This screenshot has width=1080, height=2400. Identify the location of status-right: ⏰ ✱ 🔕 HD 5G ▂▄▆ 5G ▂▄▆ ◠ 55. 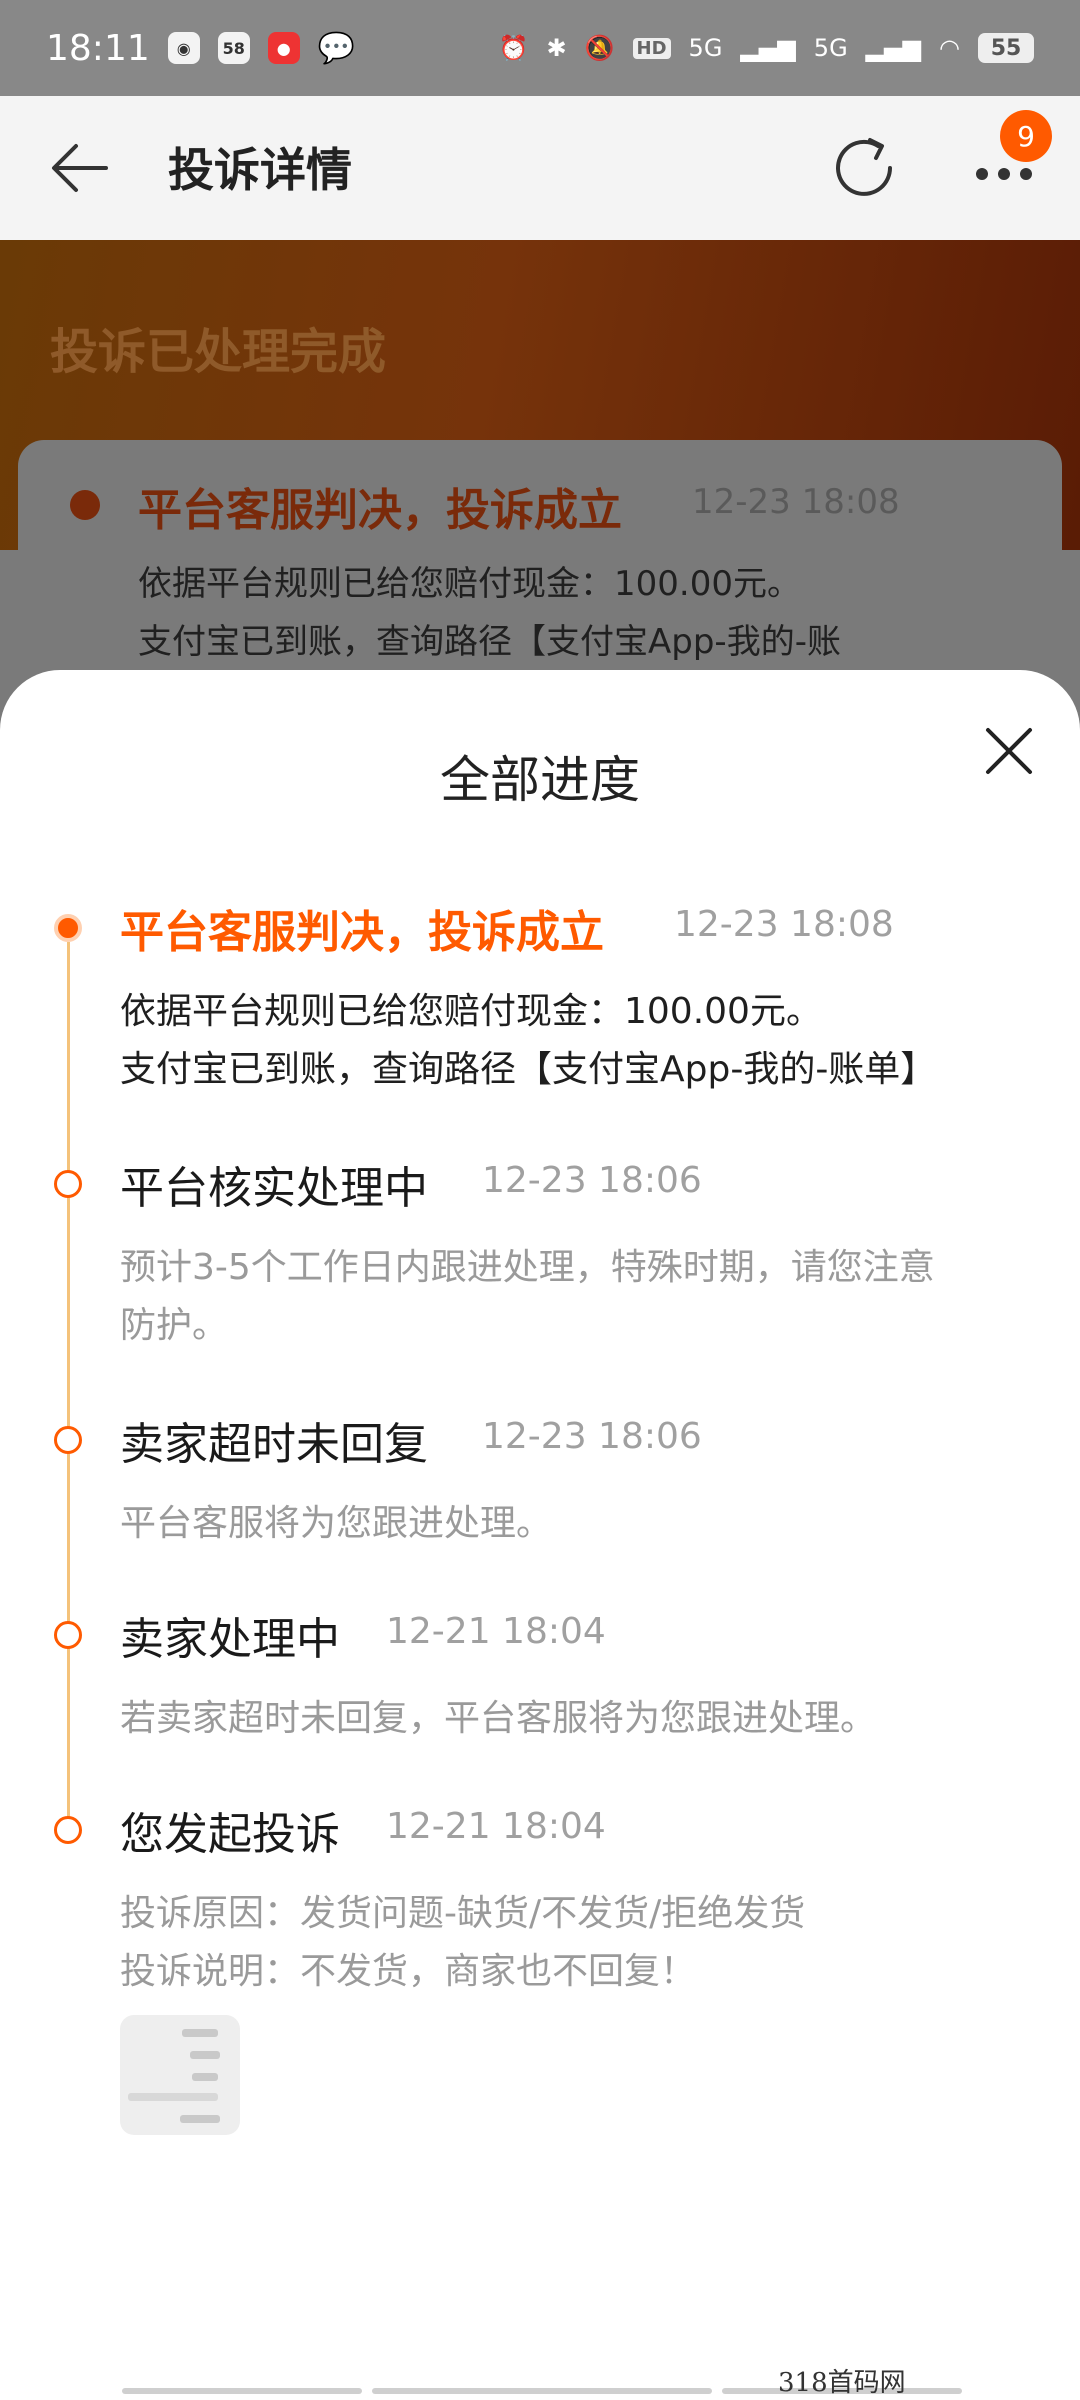
(766, 48).